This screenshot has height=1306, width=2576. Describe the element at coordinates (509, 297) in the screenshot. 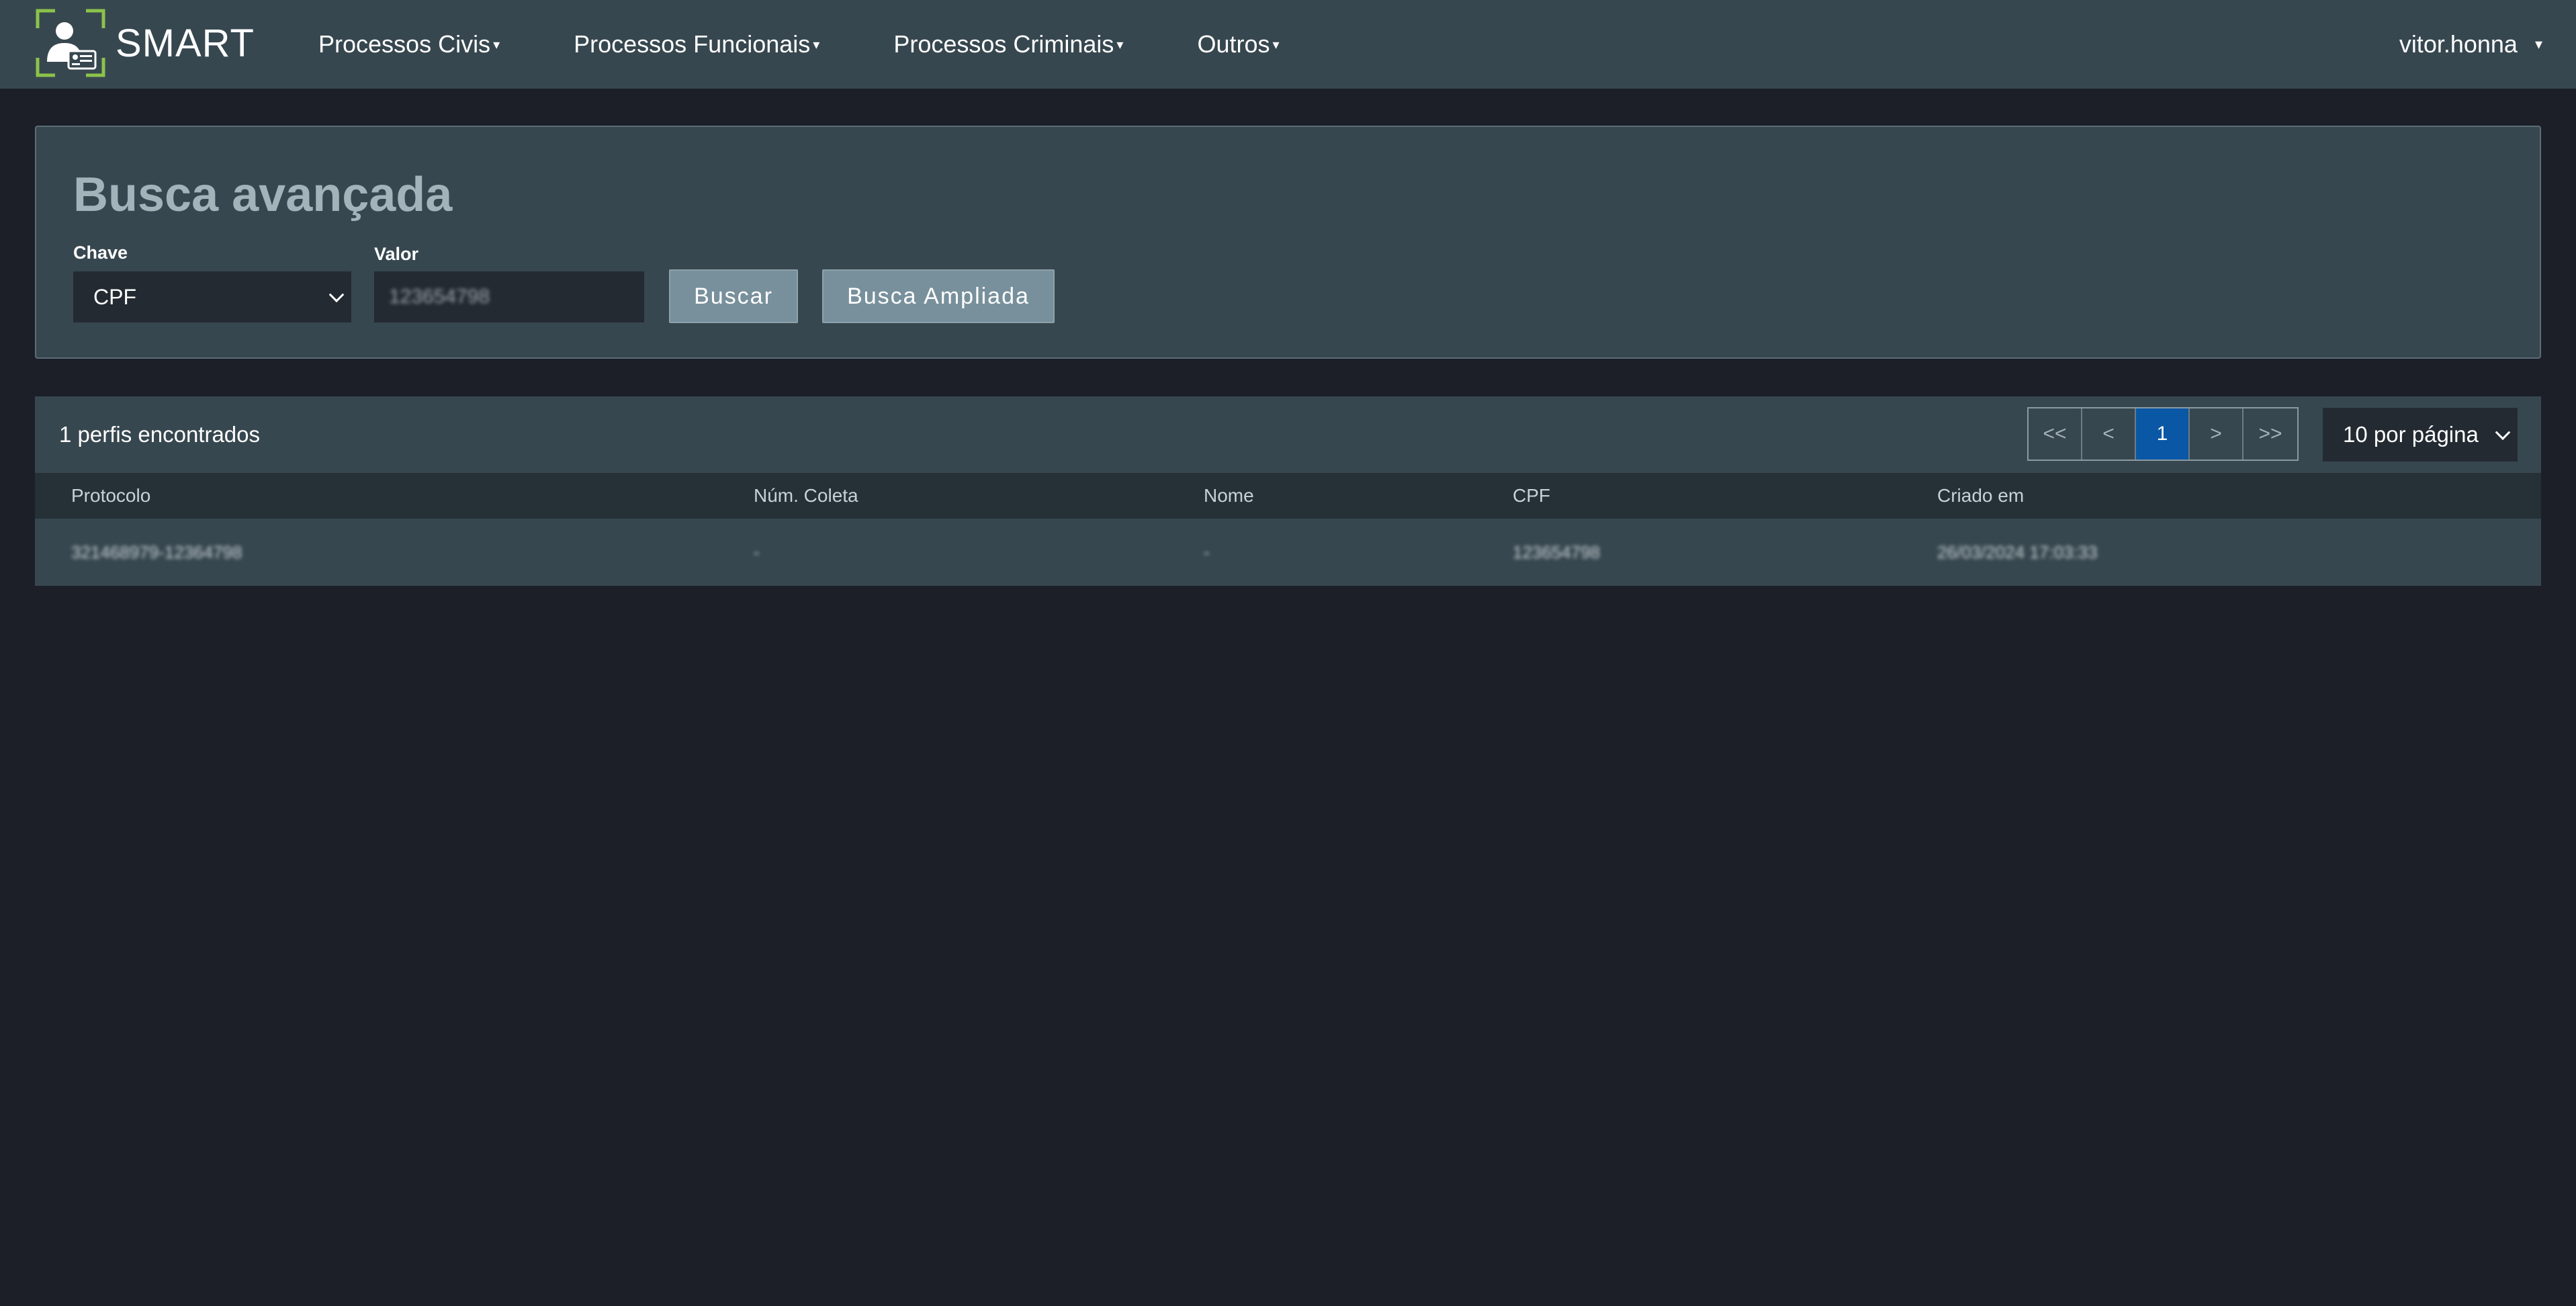

I see `value-input: 123654798` at that location.